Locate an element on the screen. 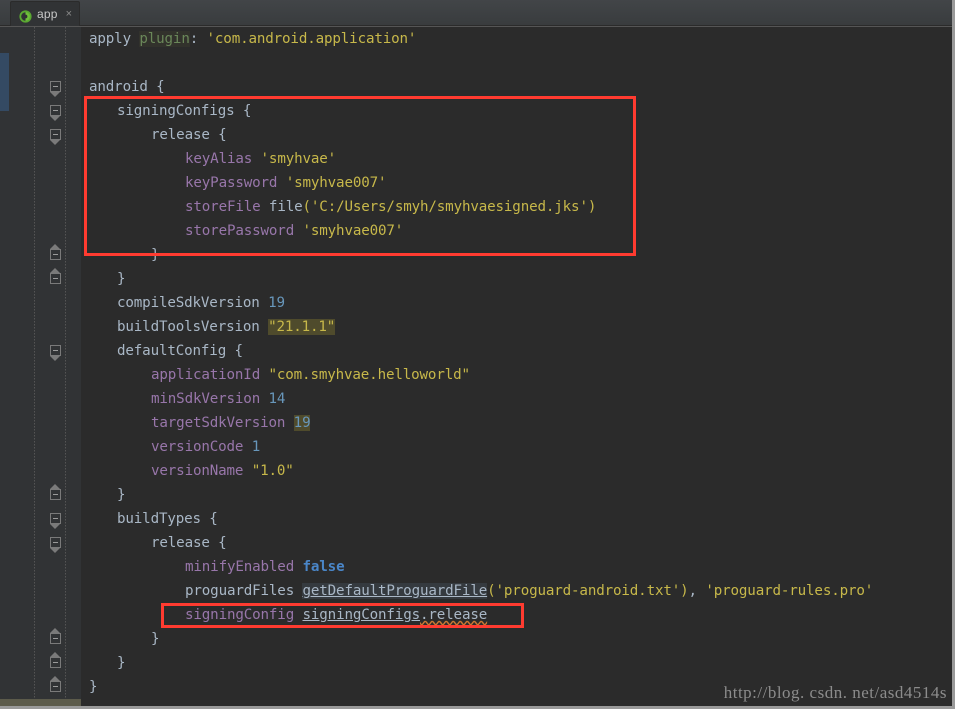  tok-highlighted: 19 is located at coordinates (302, 423).